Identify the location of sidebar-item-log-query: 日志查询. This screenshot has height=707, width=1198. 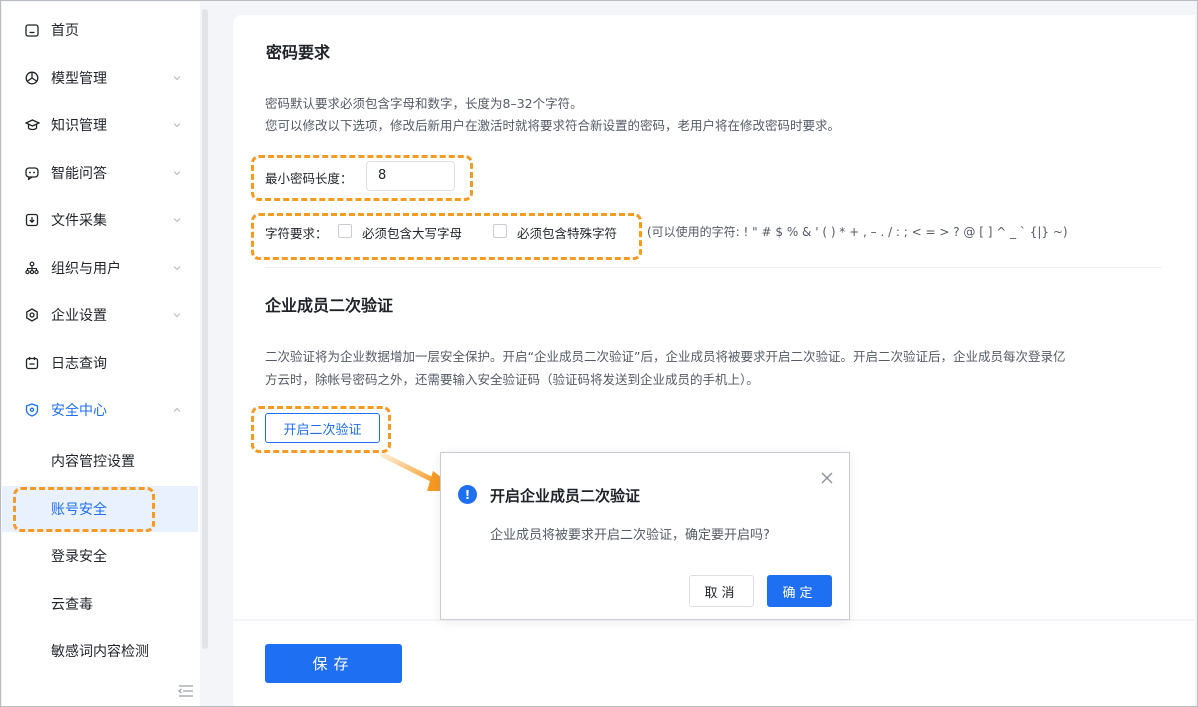
(100, 363).